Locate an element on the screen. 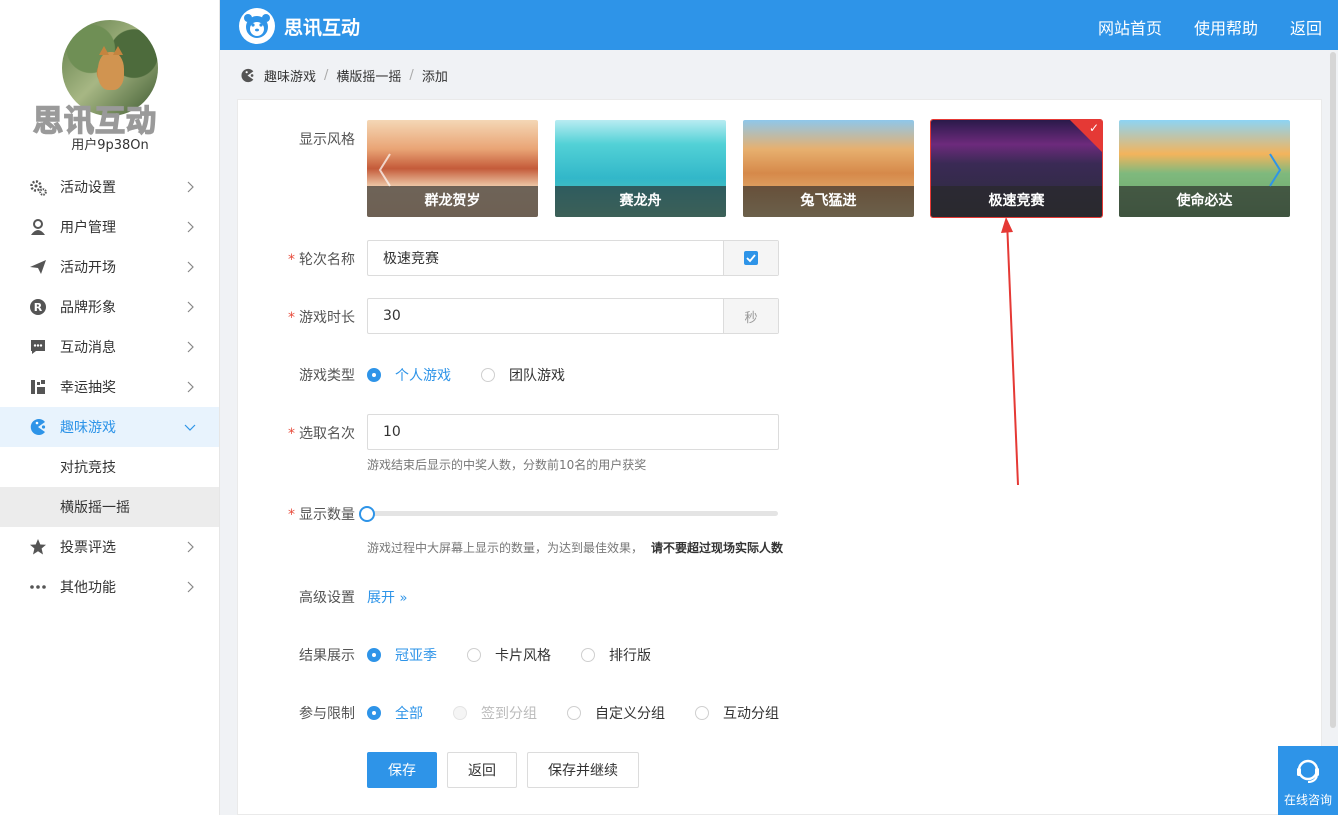  back-button: 返回 is located at coordinates (482, 770).